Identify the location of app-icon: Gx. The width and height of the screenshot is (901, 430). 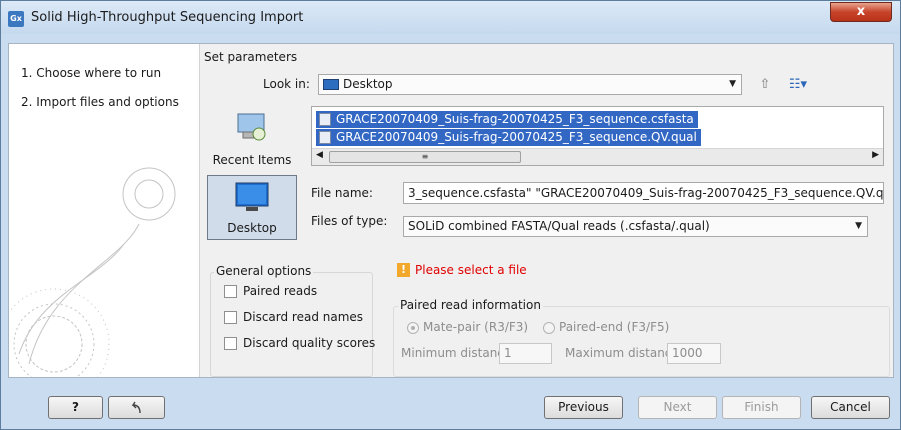
(16, 19).